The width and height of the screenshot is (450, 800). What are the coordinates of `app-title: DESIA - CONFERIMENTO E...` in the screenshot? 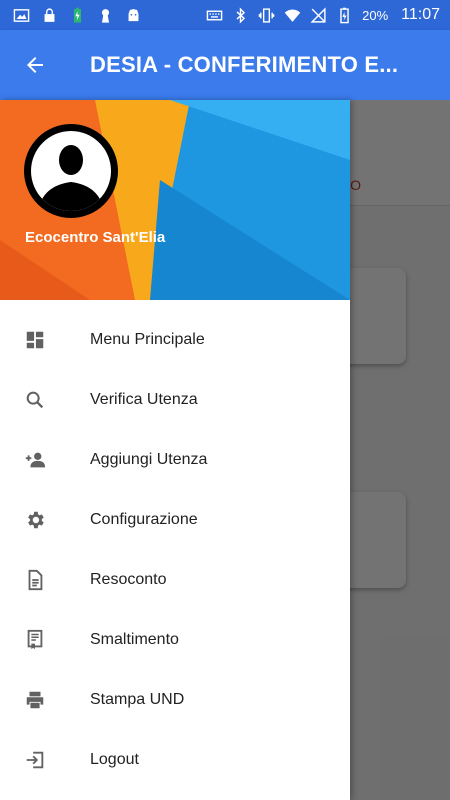 It's located at (244, 64).